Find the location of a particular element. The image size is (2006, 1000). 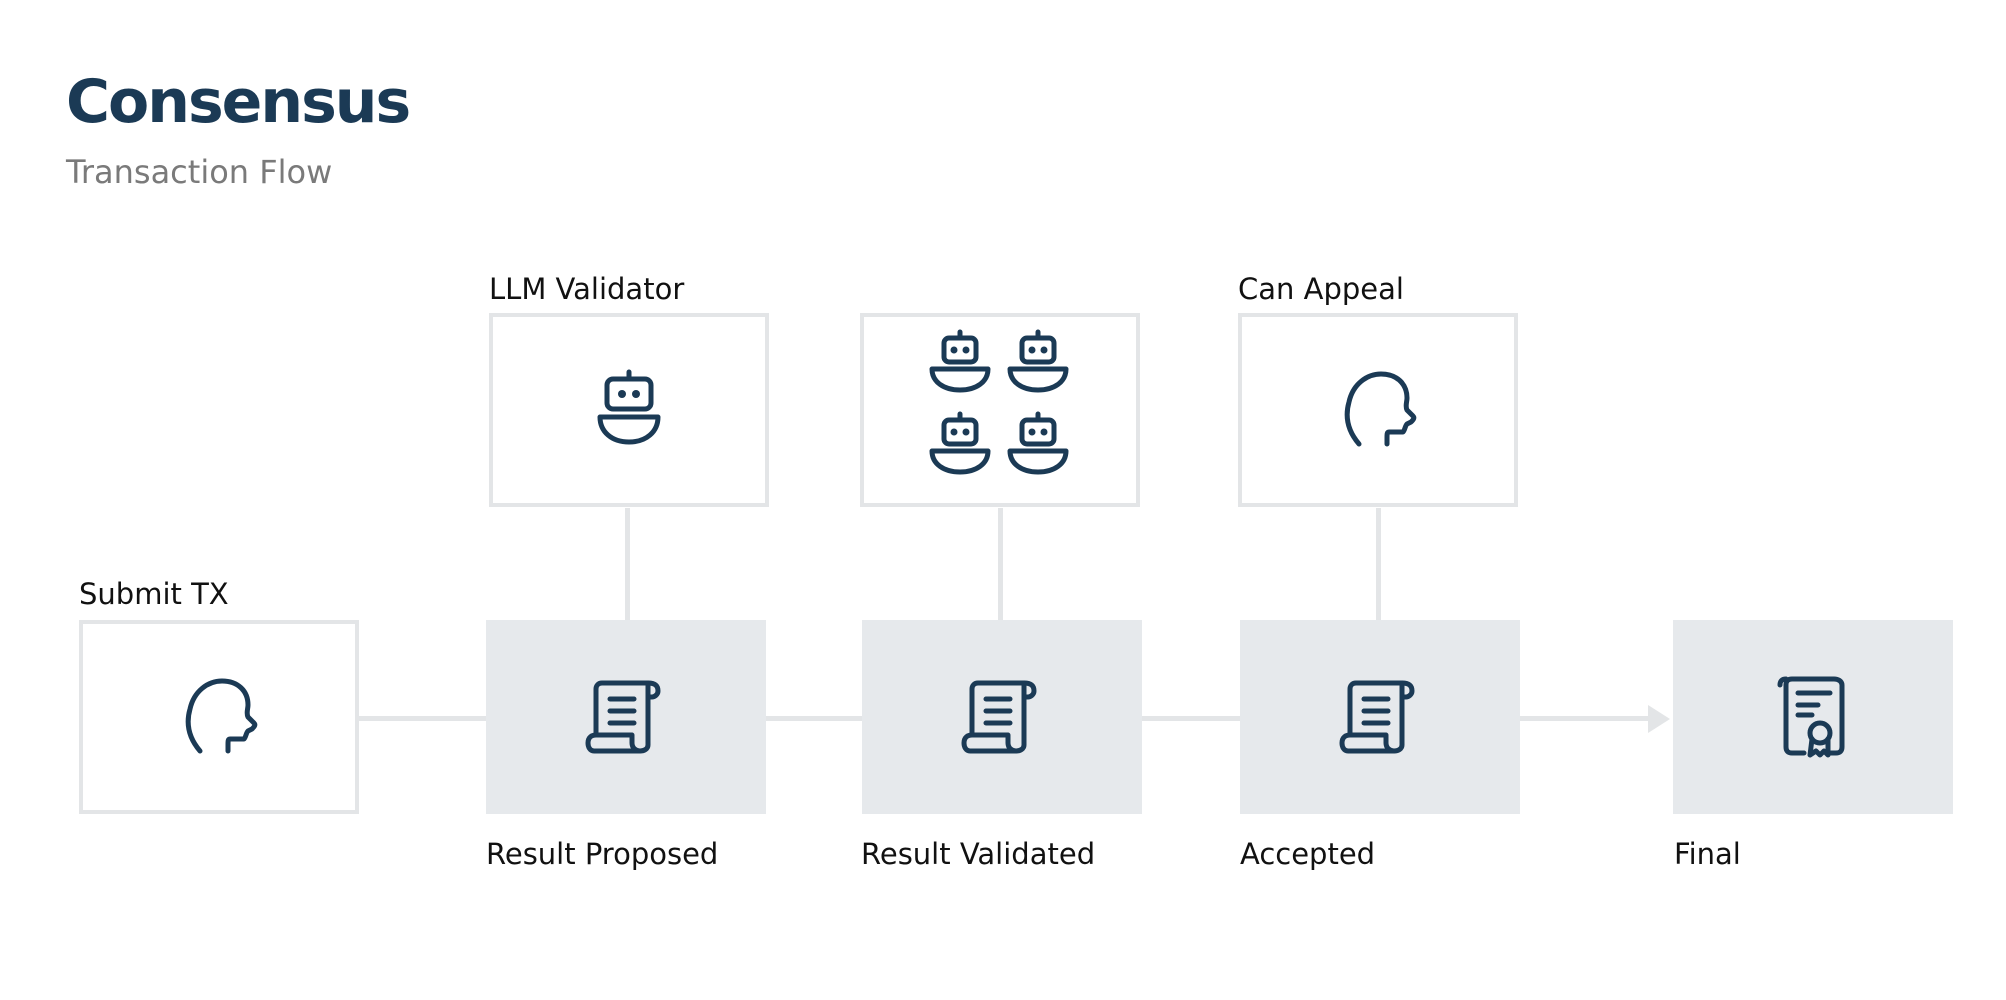

page-title: Consensus is located at coordinates (238, 102).